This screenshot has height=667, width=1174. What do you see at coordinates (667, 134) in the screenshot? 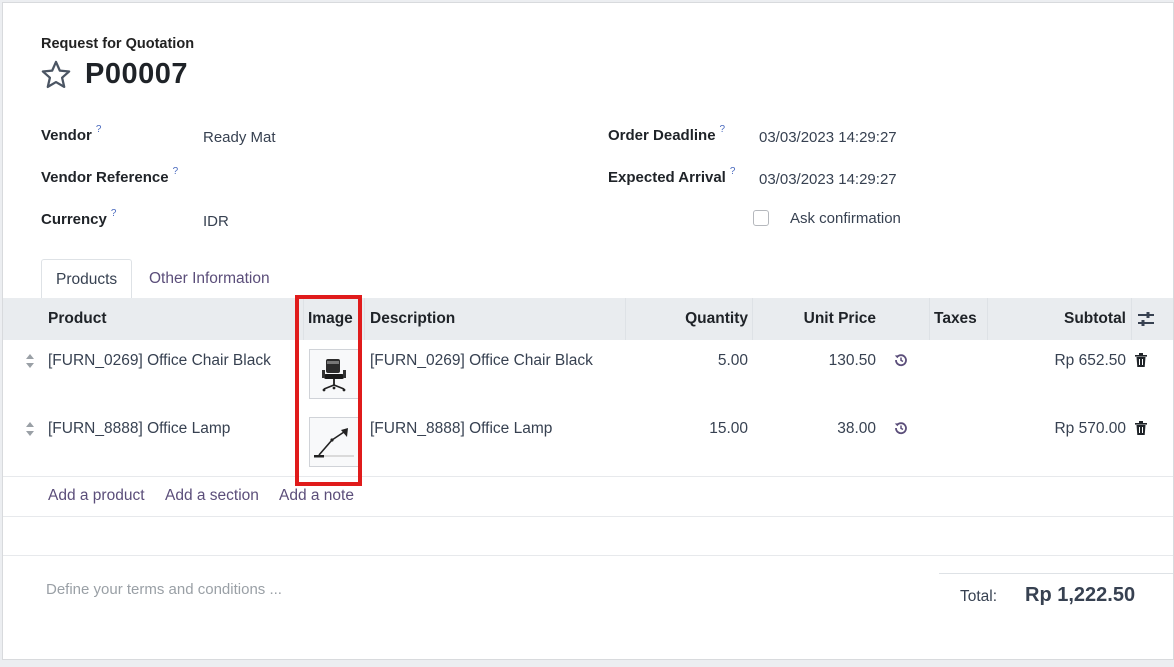
I see `order-deadline-label: Order Deadline?` at bounding box center [667, 134].